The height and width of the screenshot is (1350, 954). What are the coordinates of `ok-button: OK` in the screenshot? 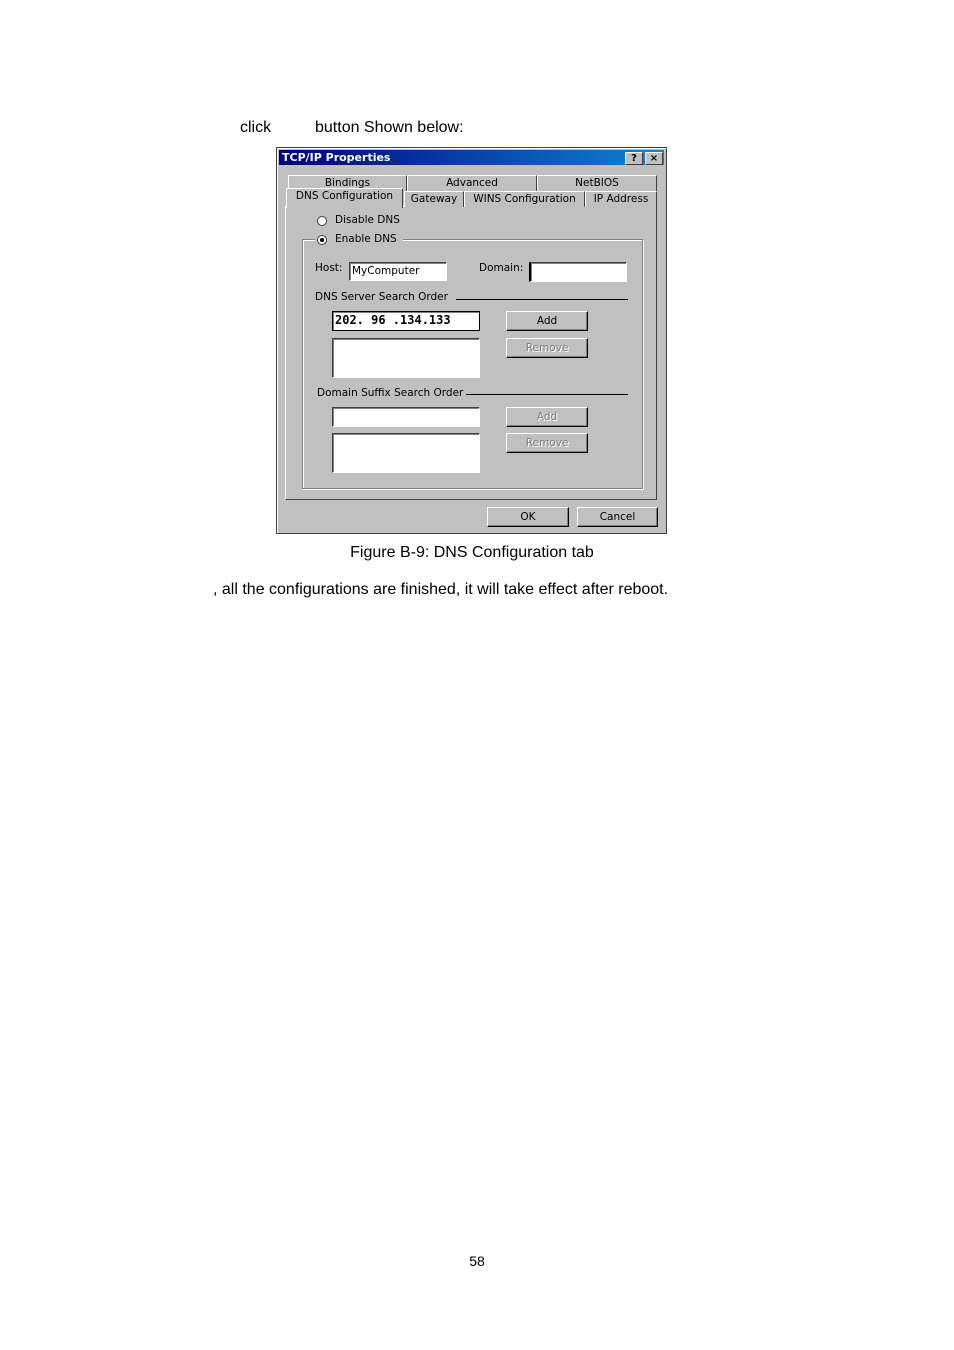 It's located at (528, 517).